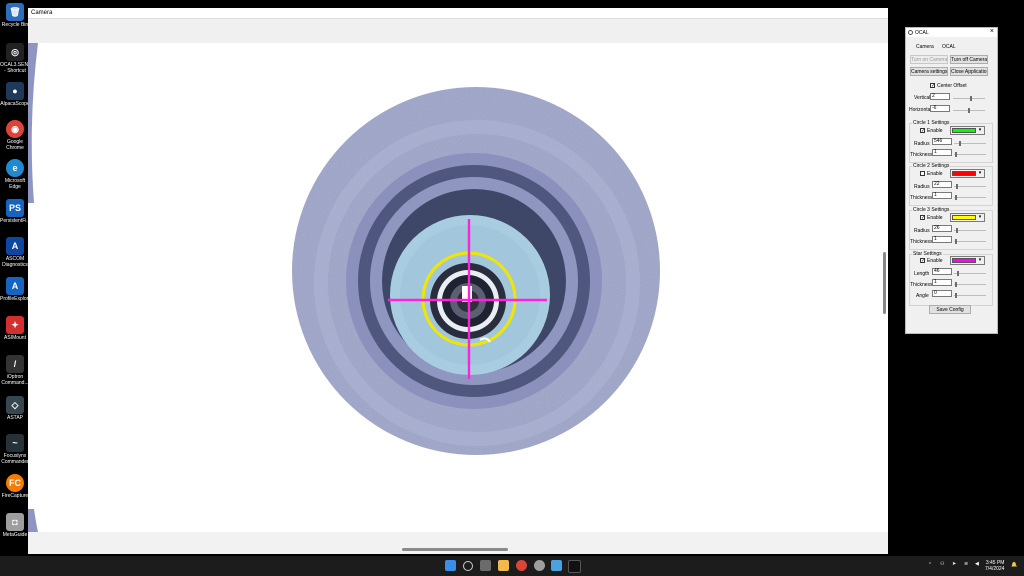 The height and width of the screenshot is (576, 1024). I want to click on circle2-color-picker: ▾, so click(967, 173).